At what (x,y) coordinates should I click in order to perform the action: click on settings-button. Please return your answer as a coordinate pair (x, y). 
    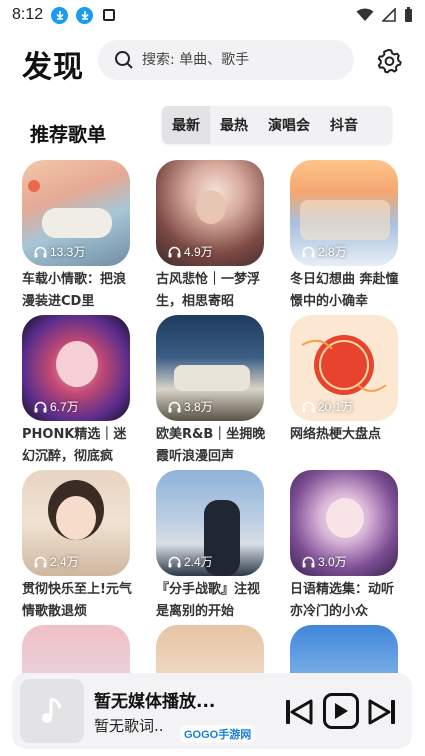
    Looking at the image, I should click on (389, 61).